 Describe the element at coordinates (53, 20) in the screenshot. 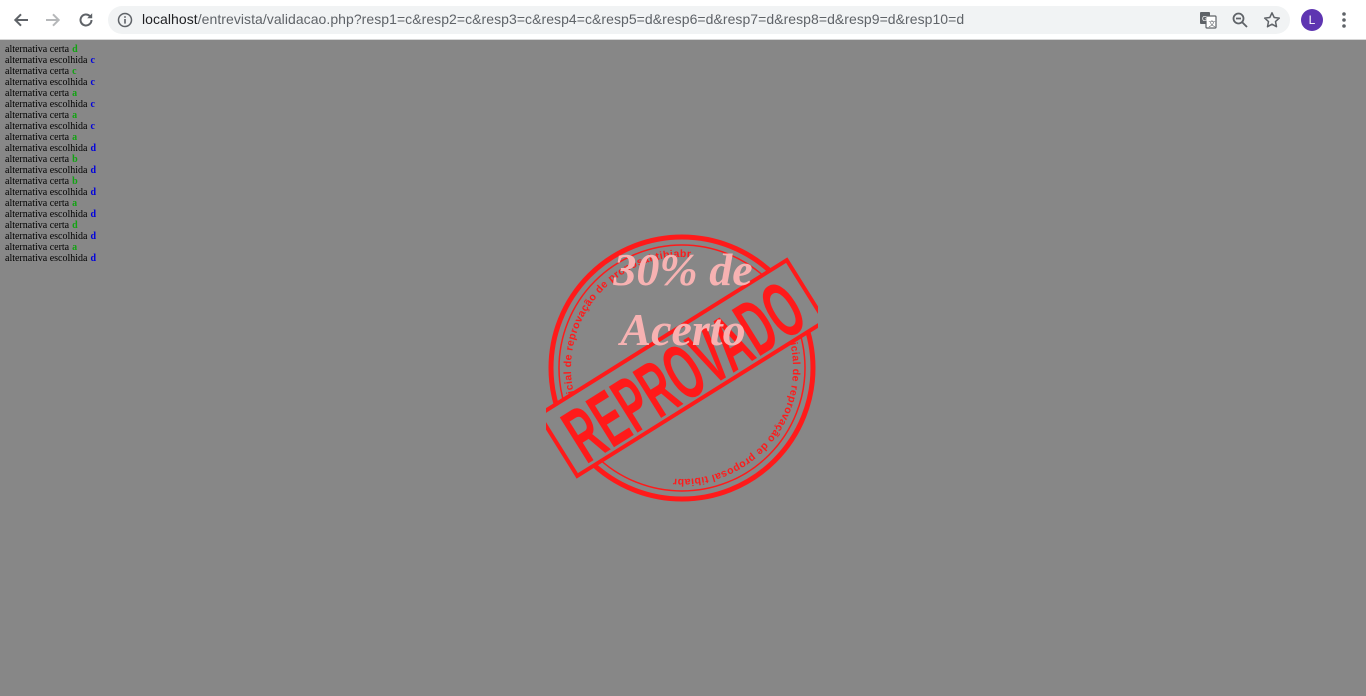

I see `forward-arrow-icon` at that location.